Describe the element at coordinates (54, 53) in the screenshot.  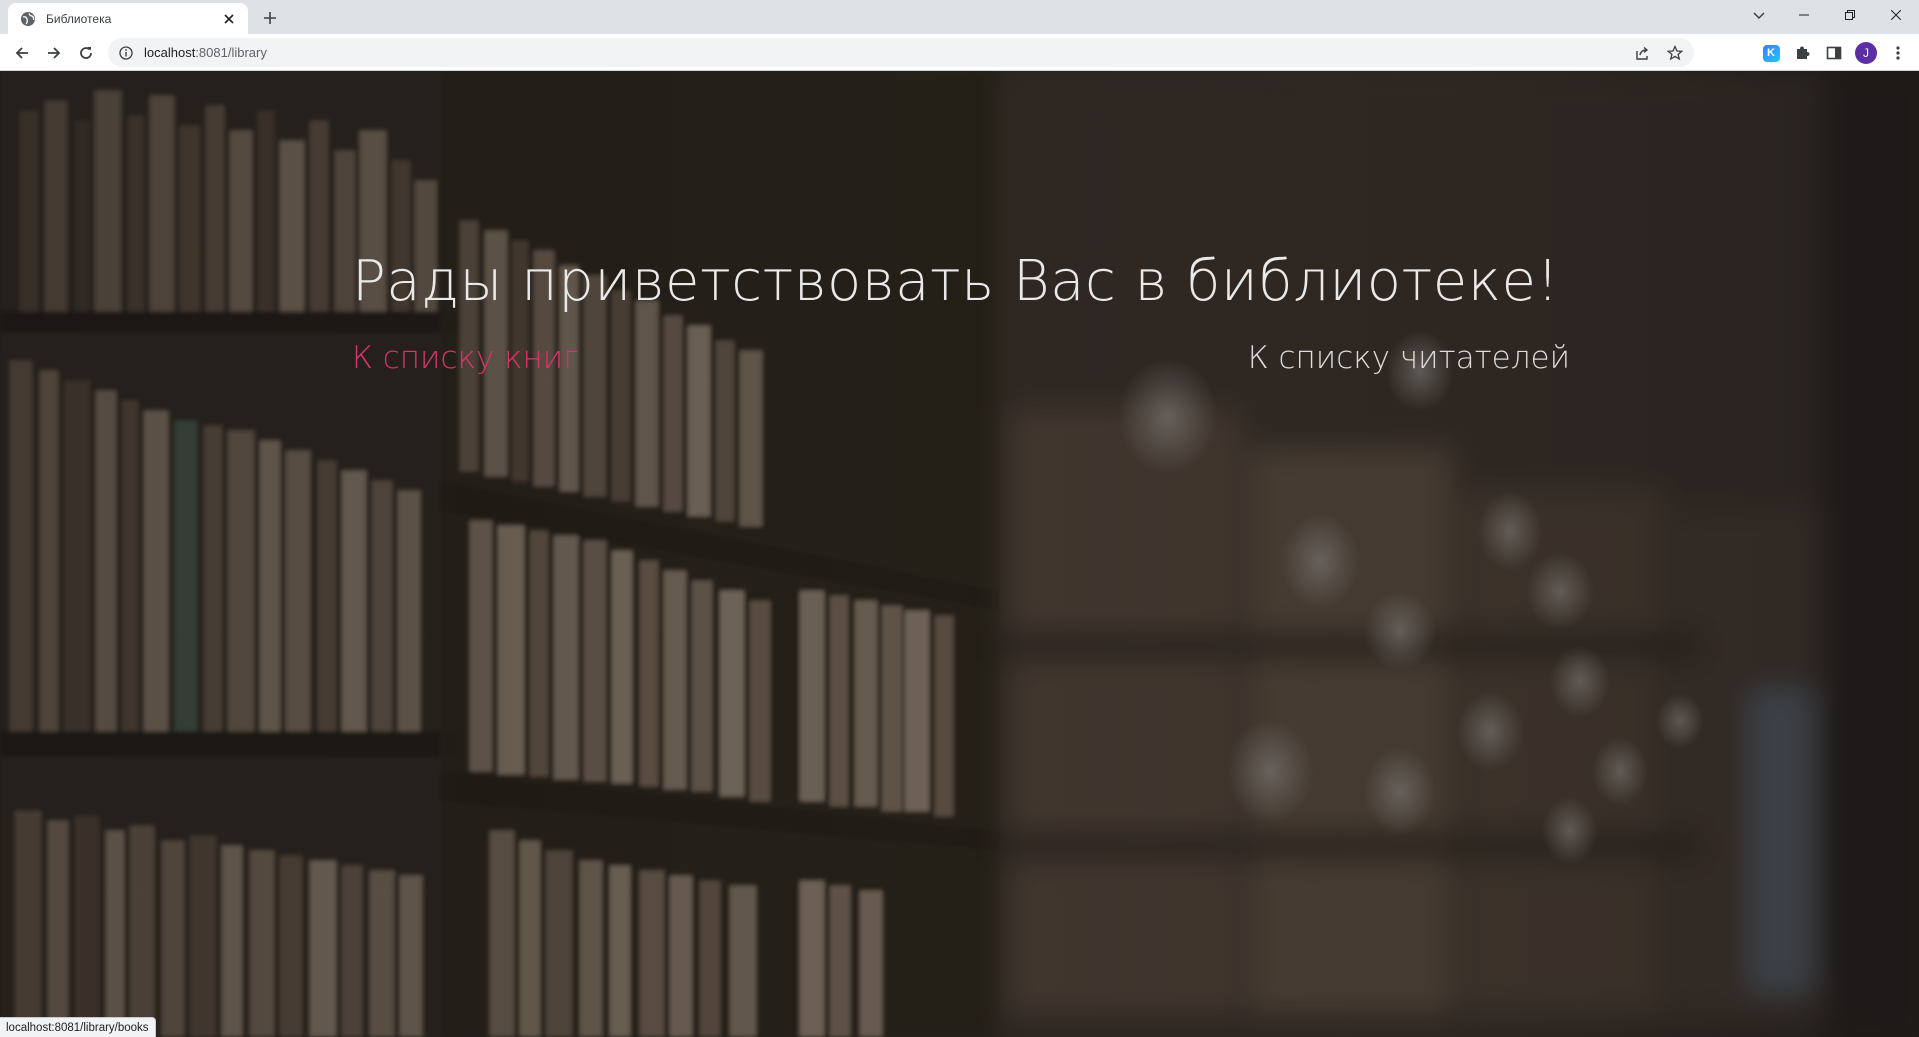
I see `forward-arrow-icon` at that location.